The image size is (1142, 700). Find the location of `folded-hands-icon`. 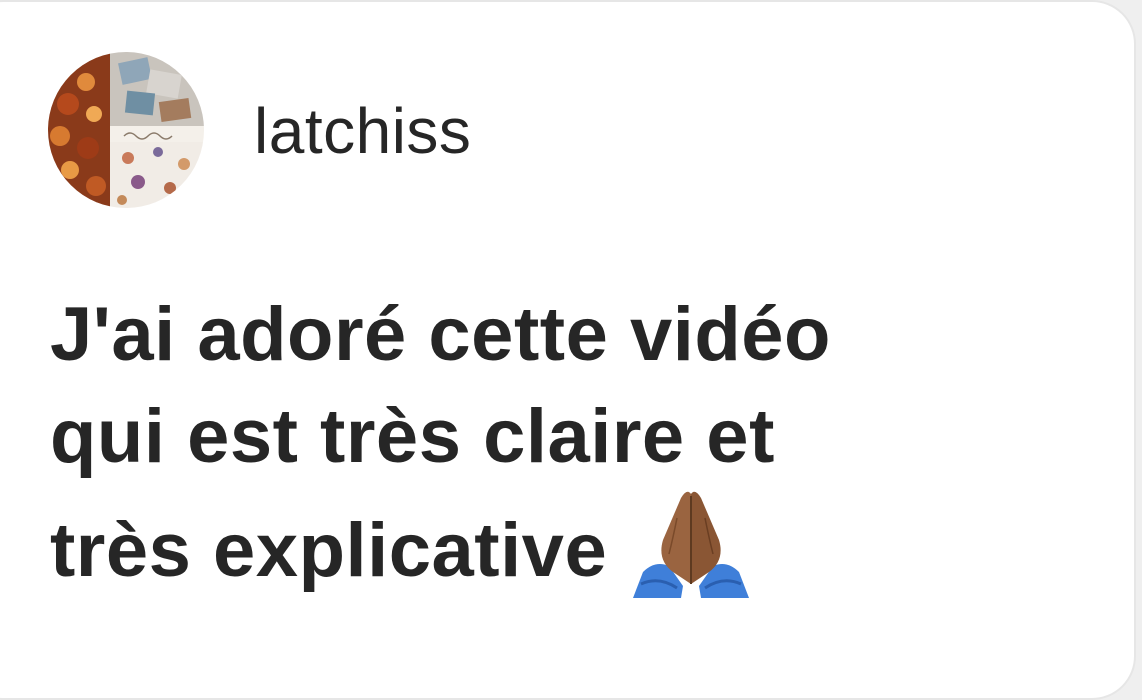

folded-hands-icon is located at coordinates (691, 543).